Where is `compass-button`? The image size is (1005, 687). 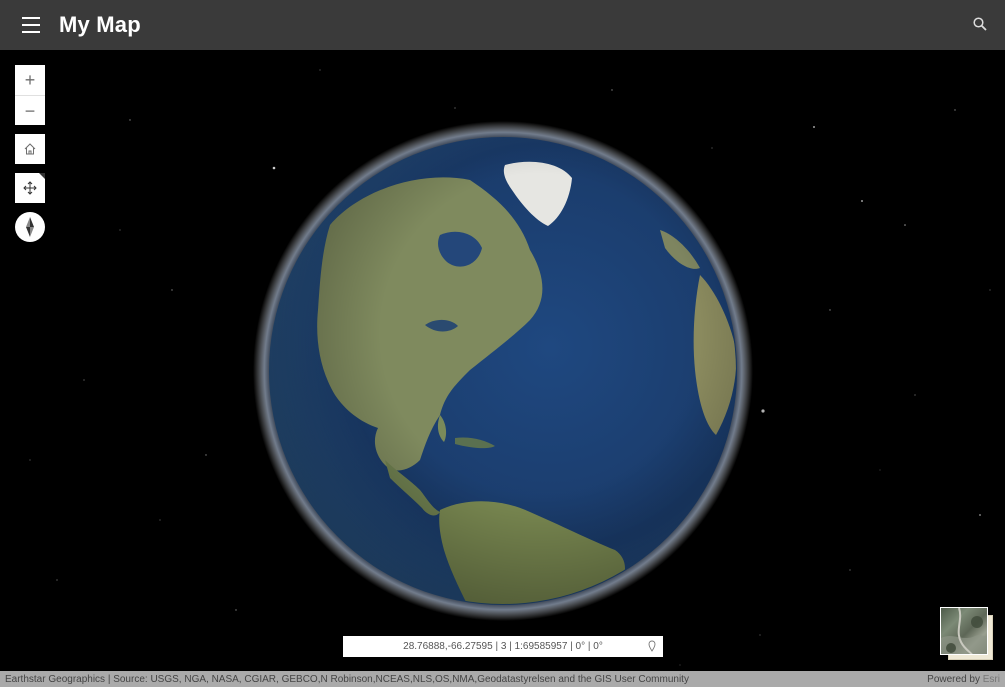
compass-button is located at coordinates (30, 227).